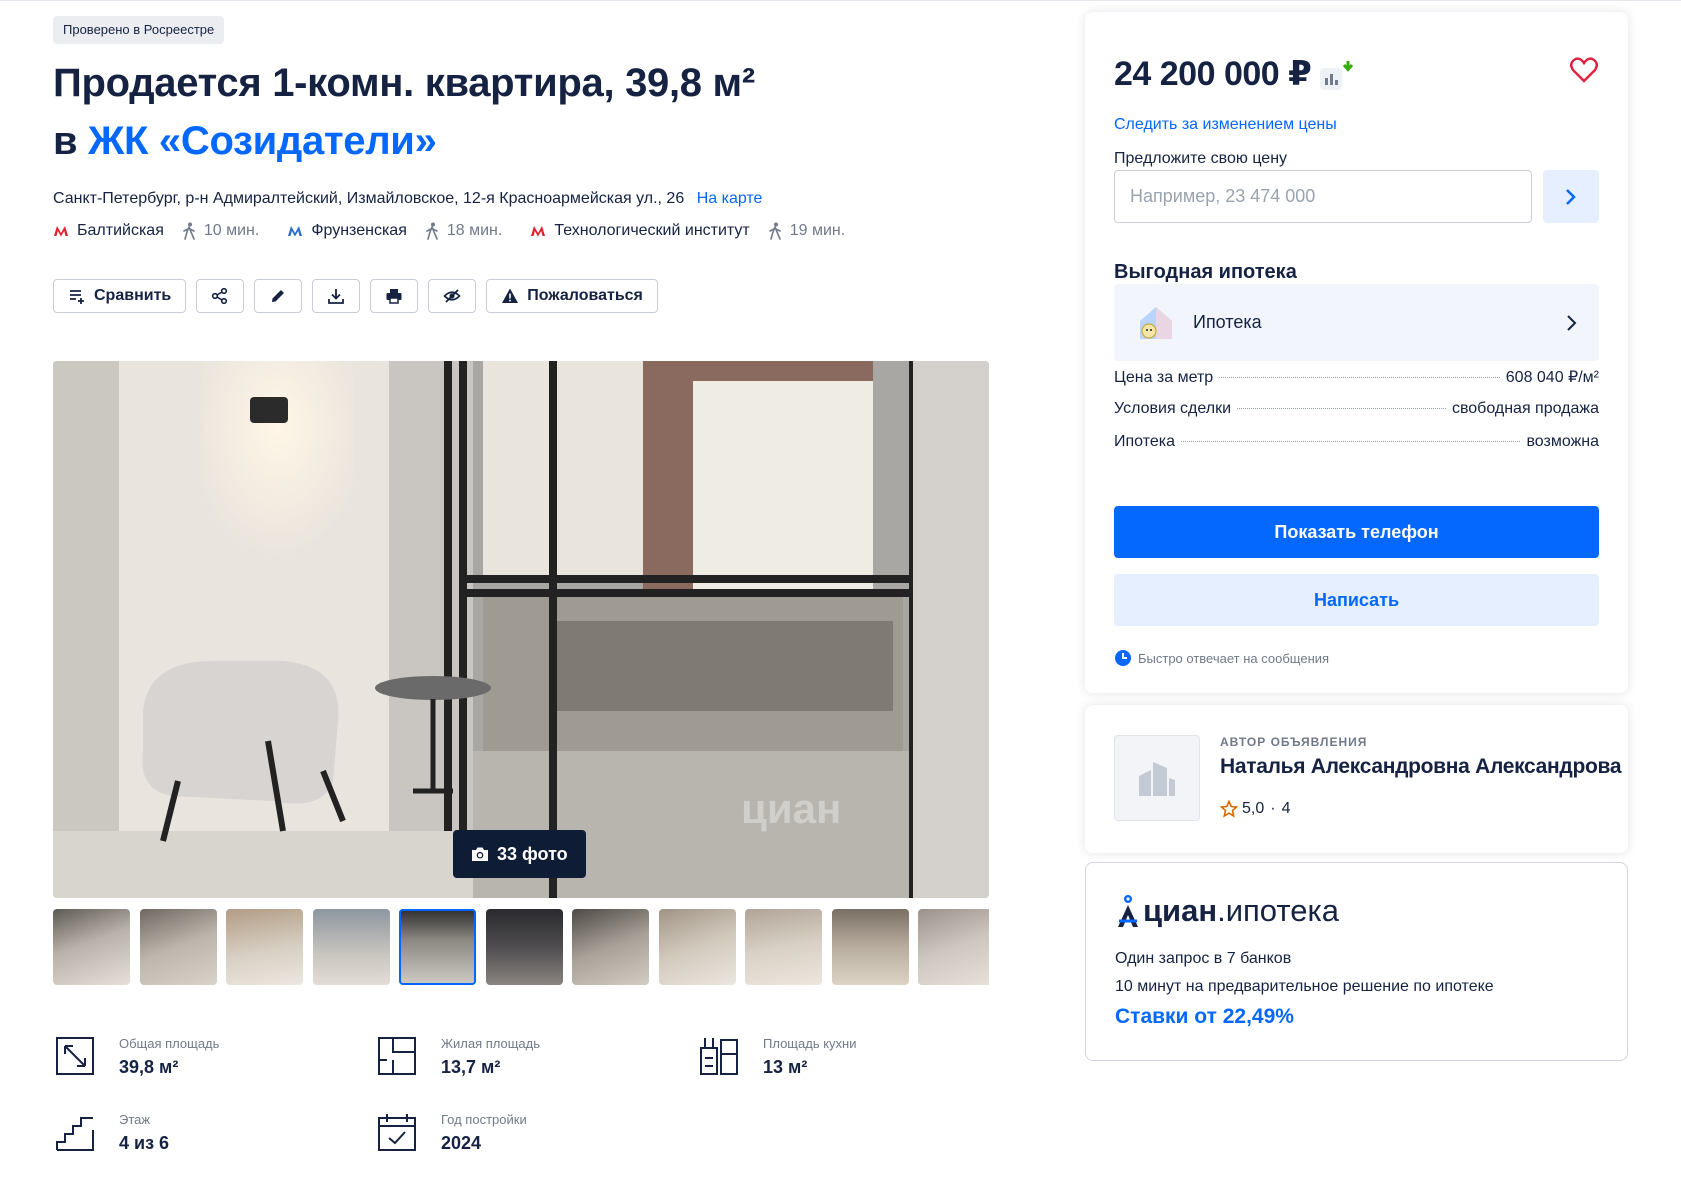  Describe the element at coordinates (1156, 322) in the screenshot. I see `house-icon` at that location.